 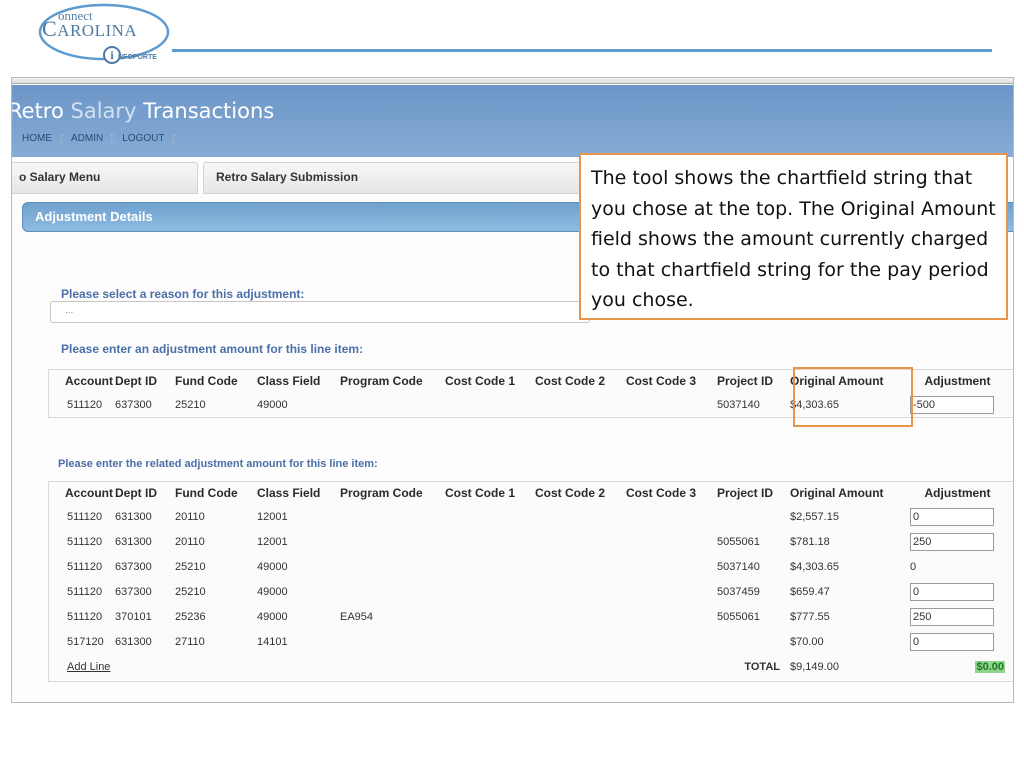 I want to click on cell-original-amount: $781.18, so click(x=810, y=541).